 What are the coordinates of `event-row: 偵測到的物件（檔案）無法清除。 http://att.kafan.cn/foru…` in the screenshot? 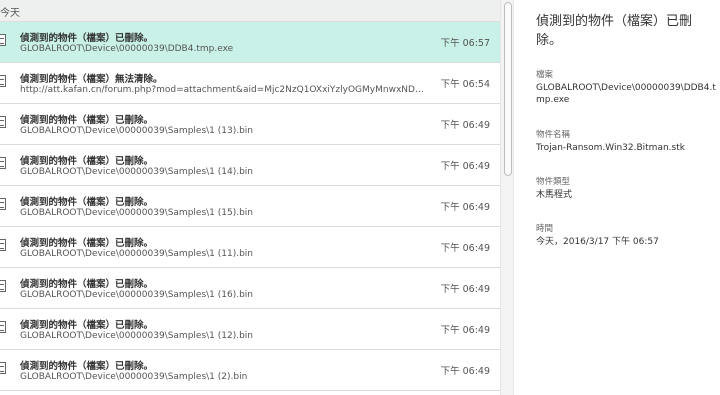 It's located at (250, 83).